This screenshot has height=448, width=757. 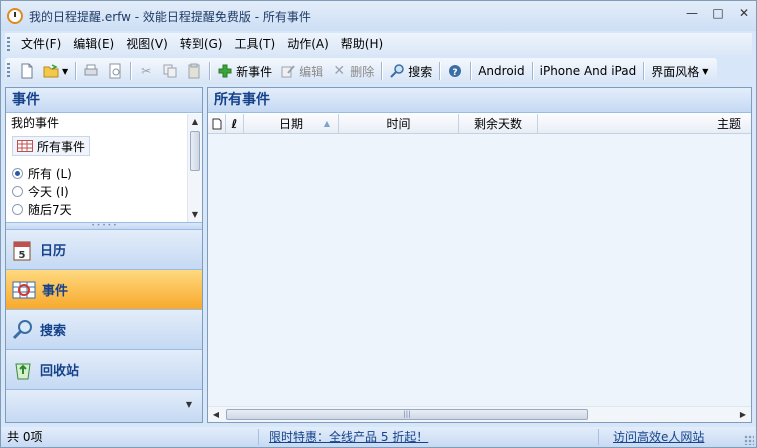 I want to click on chevron-down-icon: ▼, so click(x=189, y=404).